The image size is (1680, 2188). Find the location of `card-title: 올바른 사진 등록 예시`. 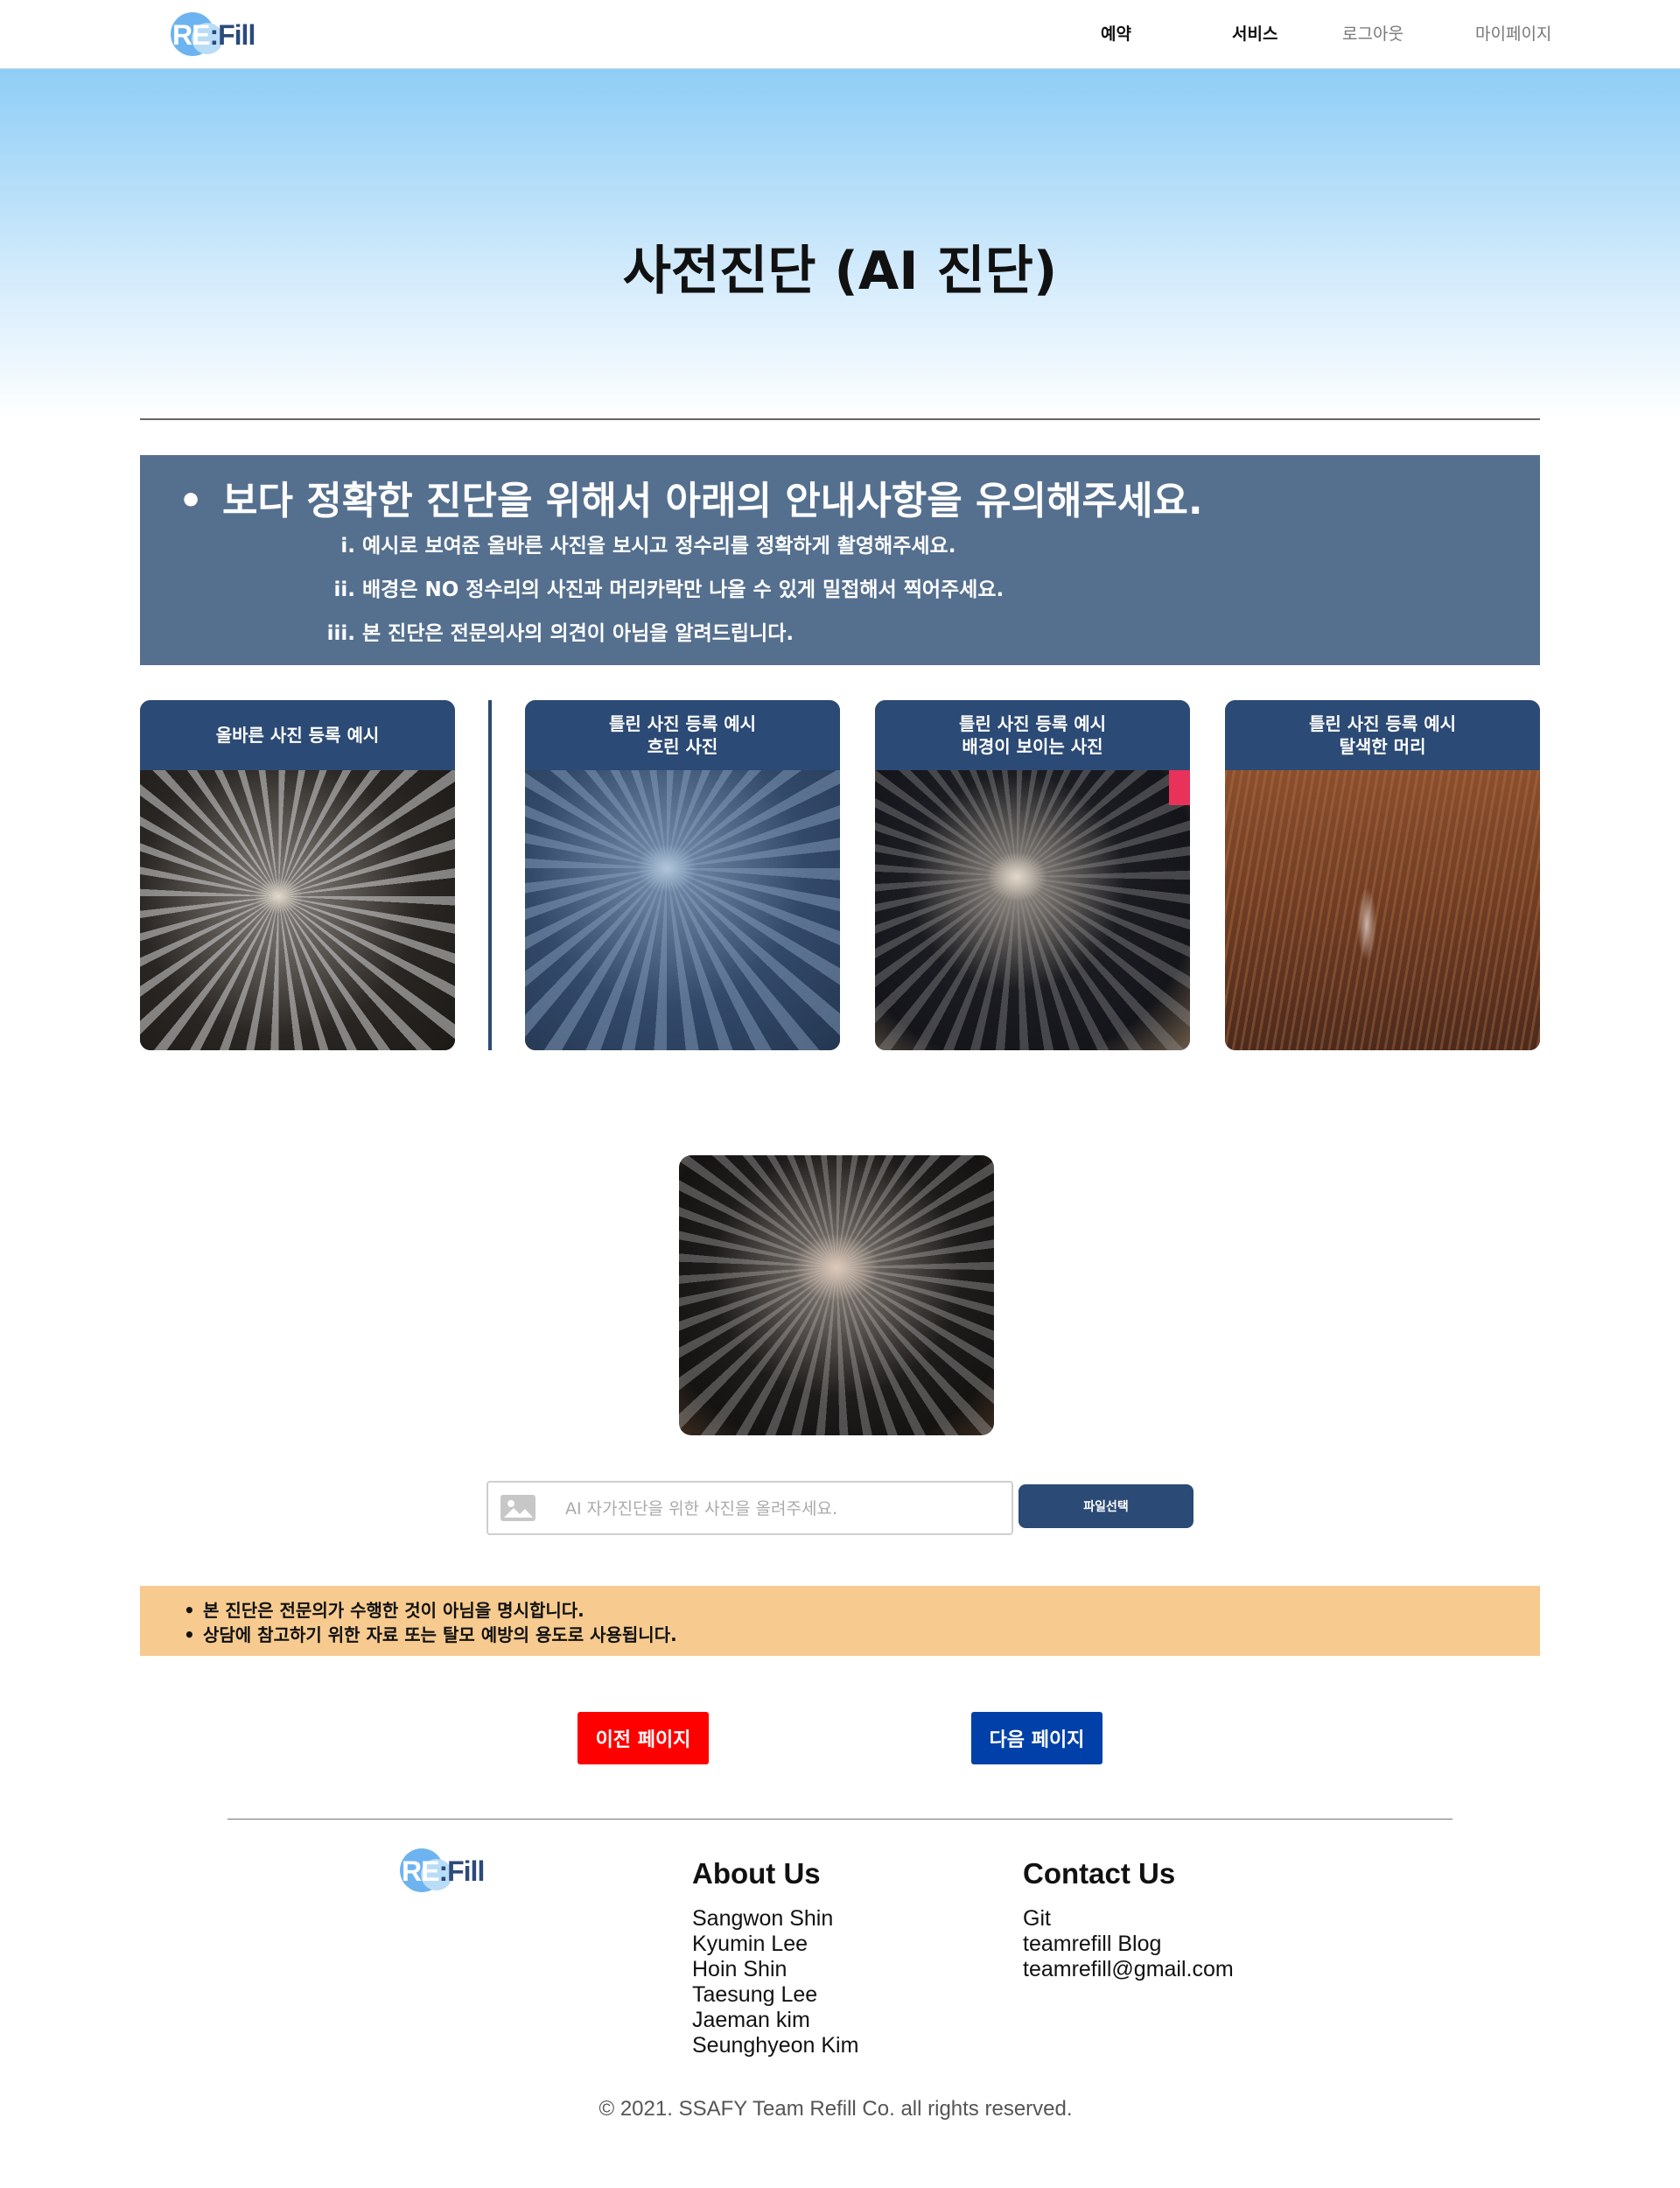

card-title: 올바른 사진 등록 예시 is located at coordinates (297, 735).